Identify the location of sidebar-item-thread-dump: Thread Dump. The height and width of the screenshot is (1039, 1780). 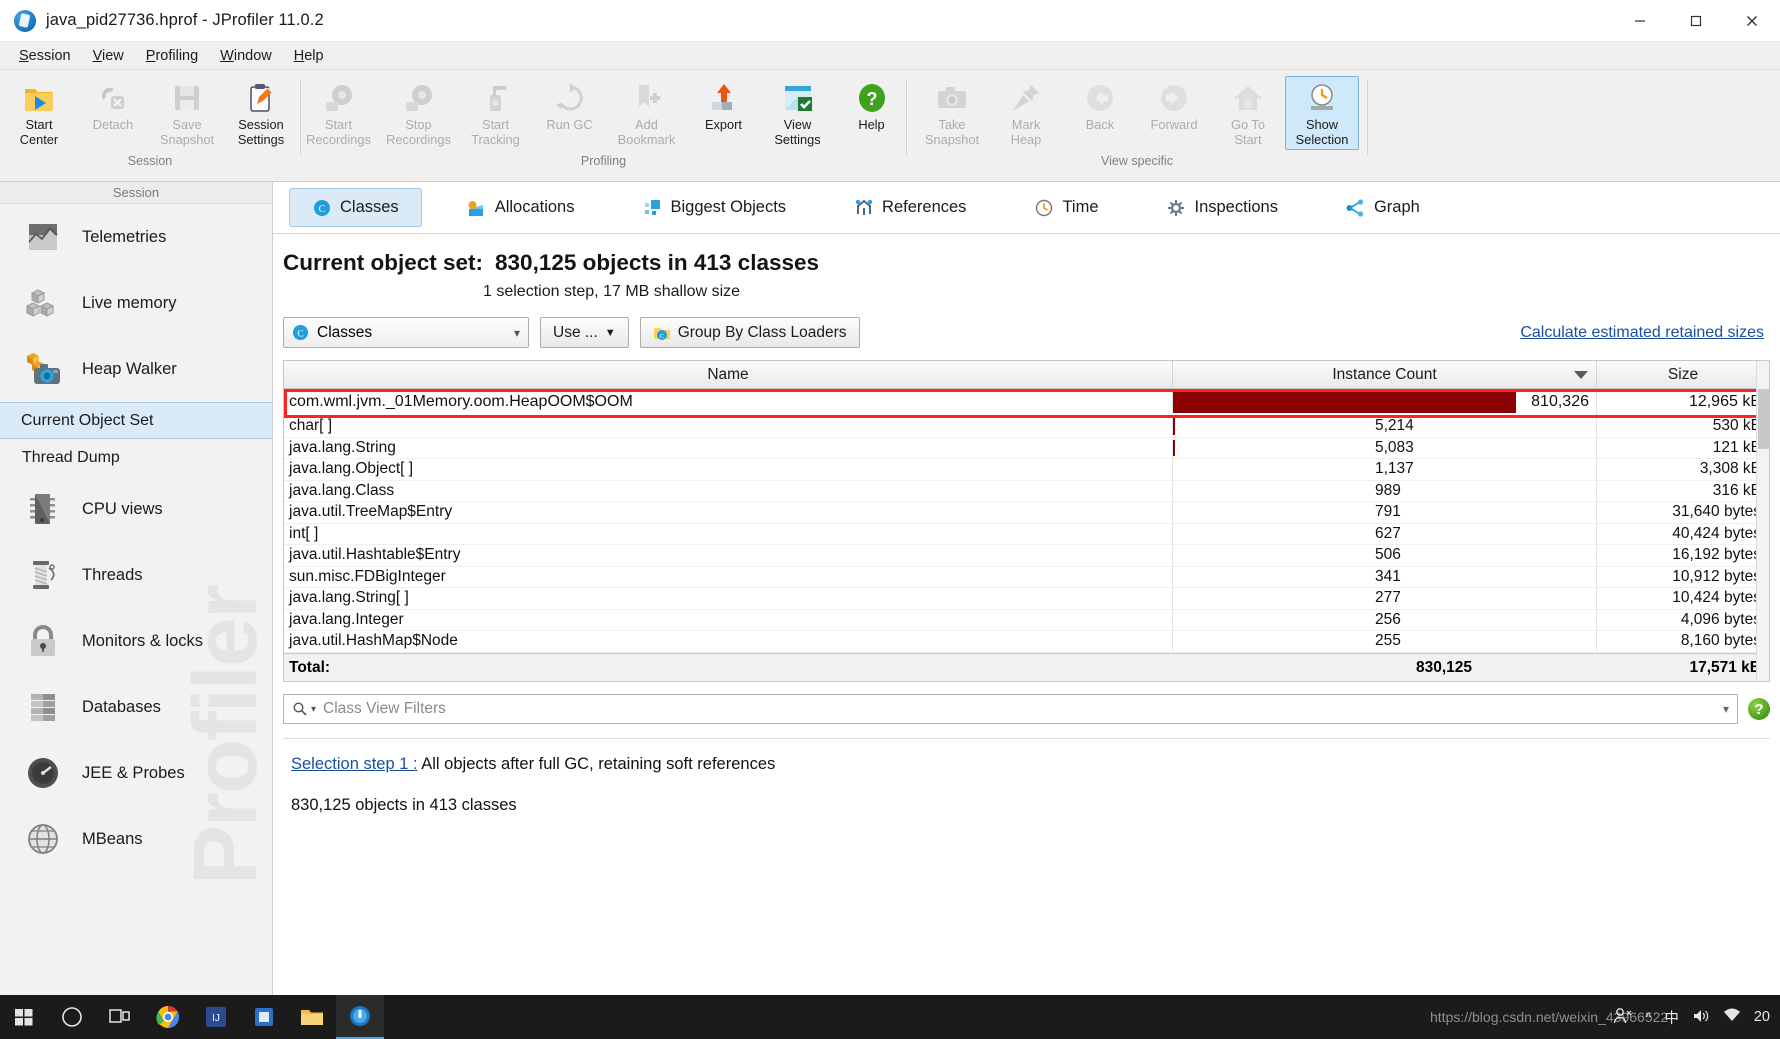
(136, 457).